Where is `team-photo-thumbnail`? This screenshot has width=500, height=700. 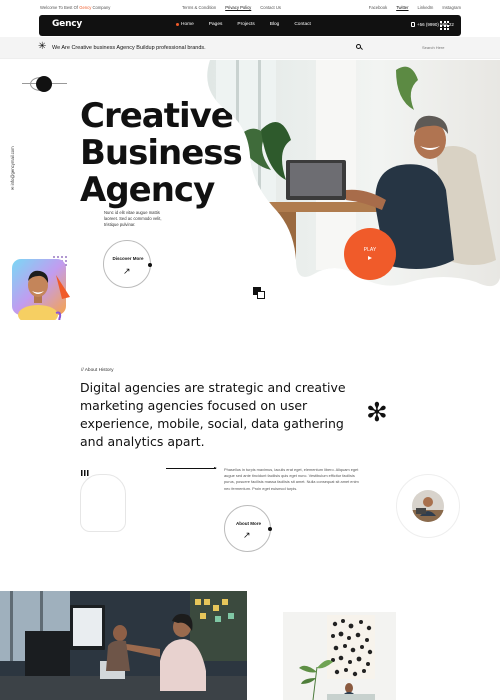
team-photo-thumbnail is located at coordinates (428, 506).